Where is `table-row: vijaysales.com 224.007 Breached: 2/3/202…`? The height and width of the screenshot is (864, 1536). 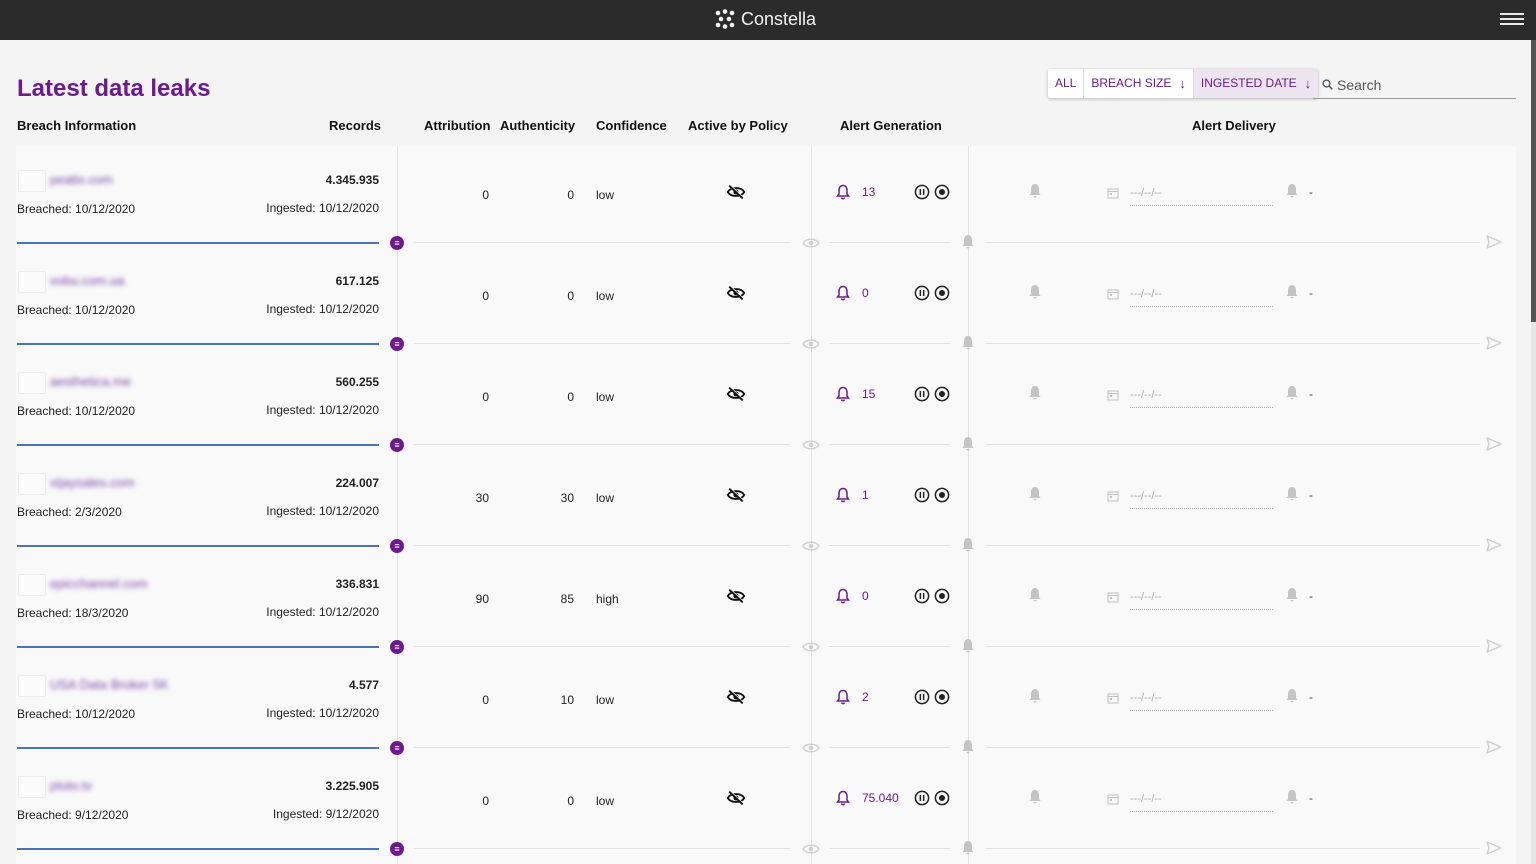 table-row: vijaysales.com 224.007 Breached: 2/3/202… is located at coordinates (768, 507).